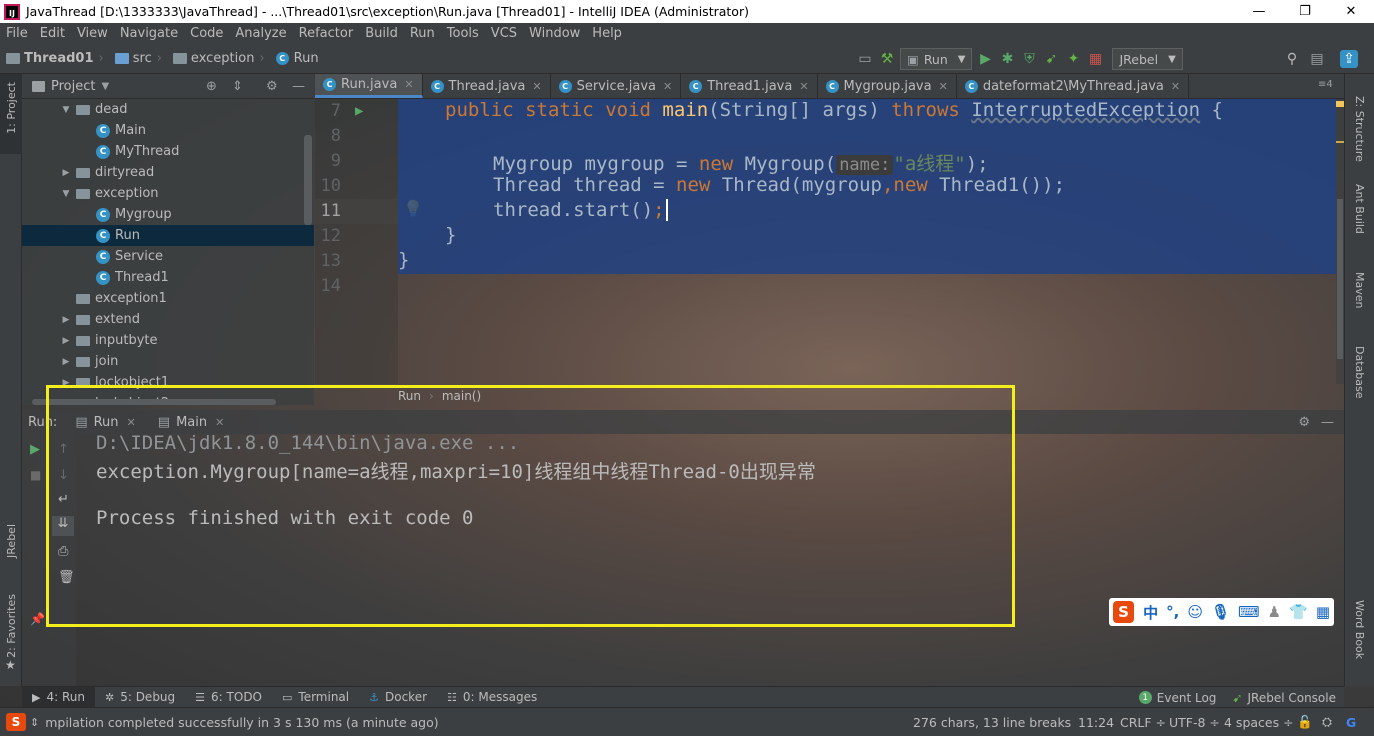  I want to click on maximize-button: ❐, so click(1305, 11).